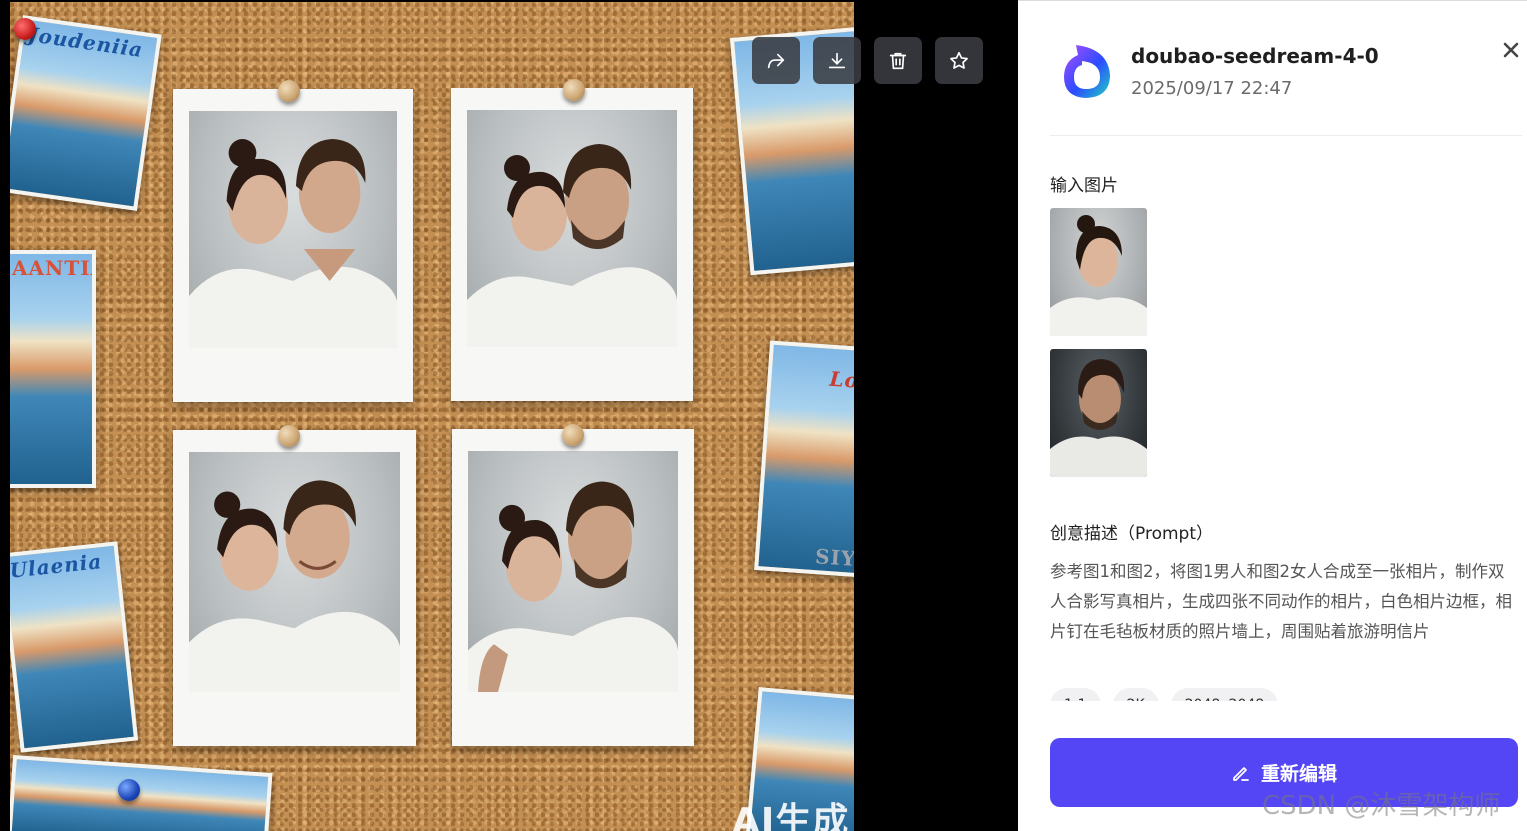 This screenshot has height=831, width=1527. I want to click on image-toolbar, so click(867, 60).